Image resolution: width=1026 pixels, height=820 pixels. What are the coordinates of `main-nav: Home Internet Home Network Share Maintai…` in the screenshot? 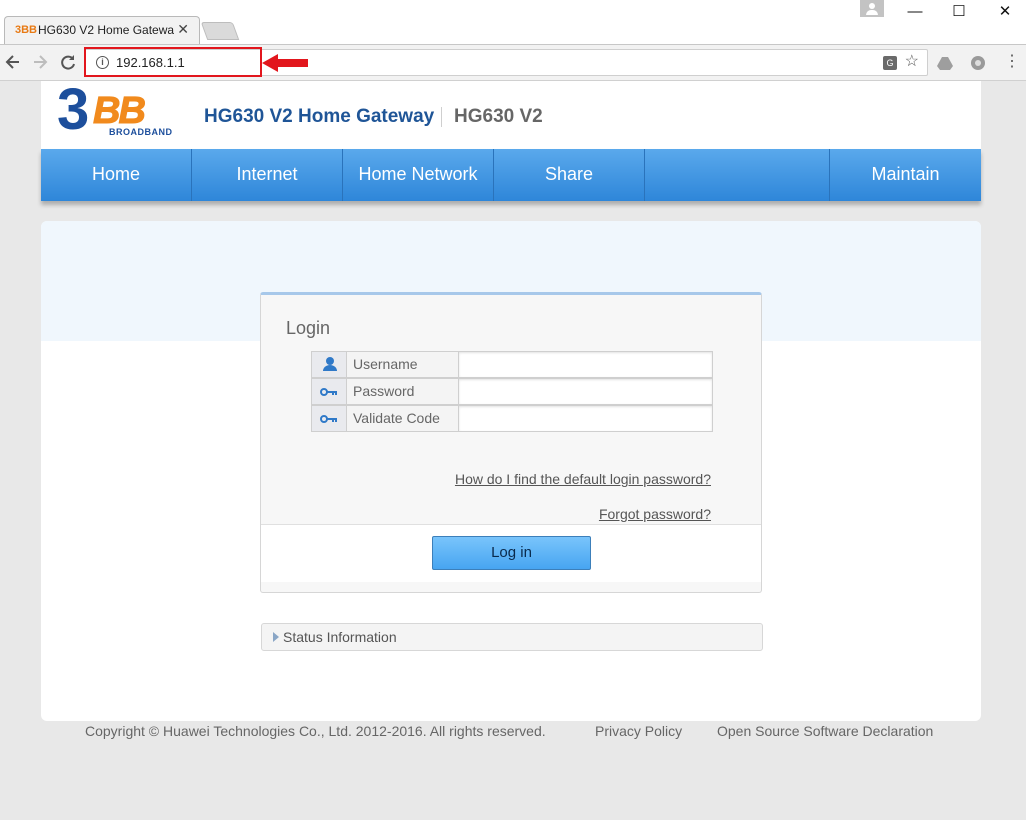 It's located at (511, 175).